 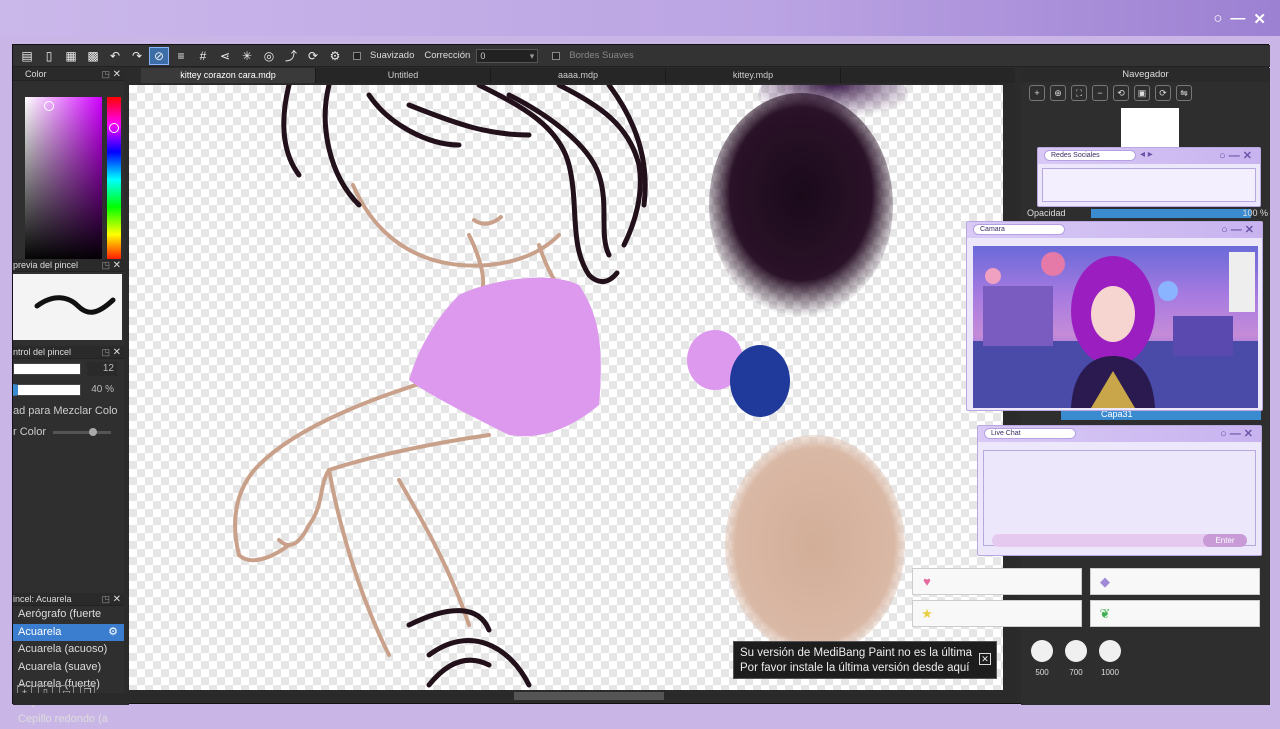 I want to click on brush-control-title: ntrol del pincel, so click(x=42, y=352).